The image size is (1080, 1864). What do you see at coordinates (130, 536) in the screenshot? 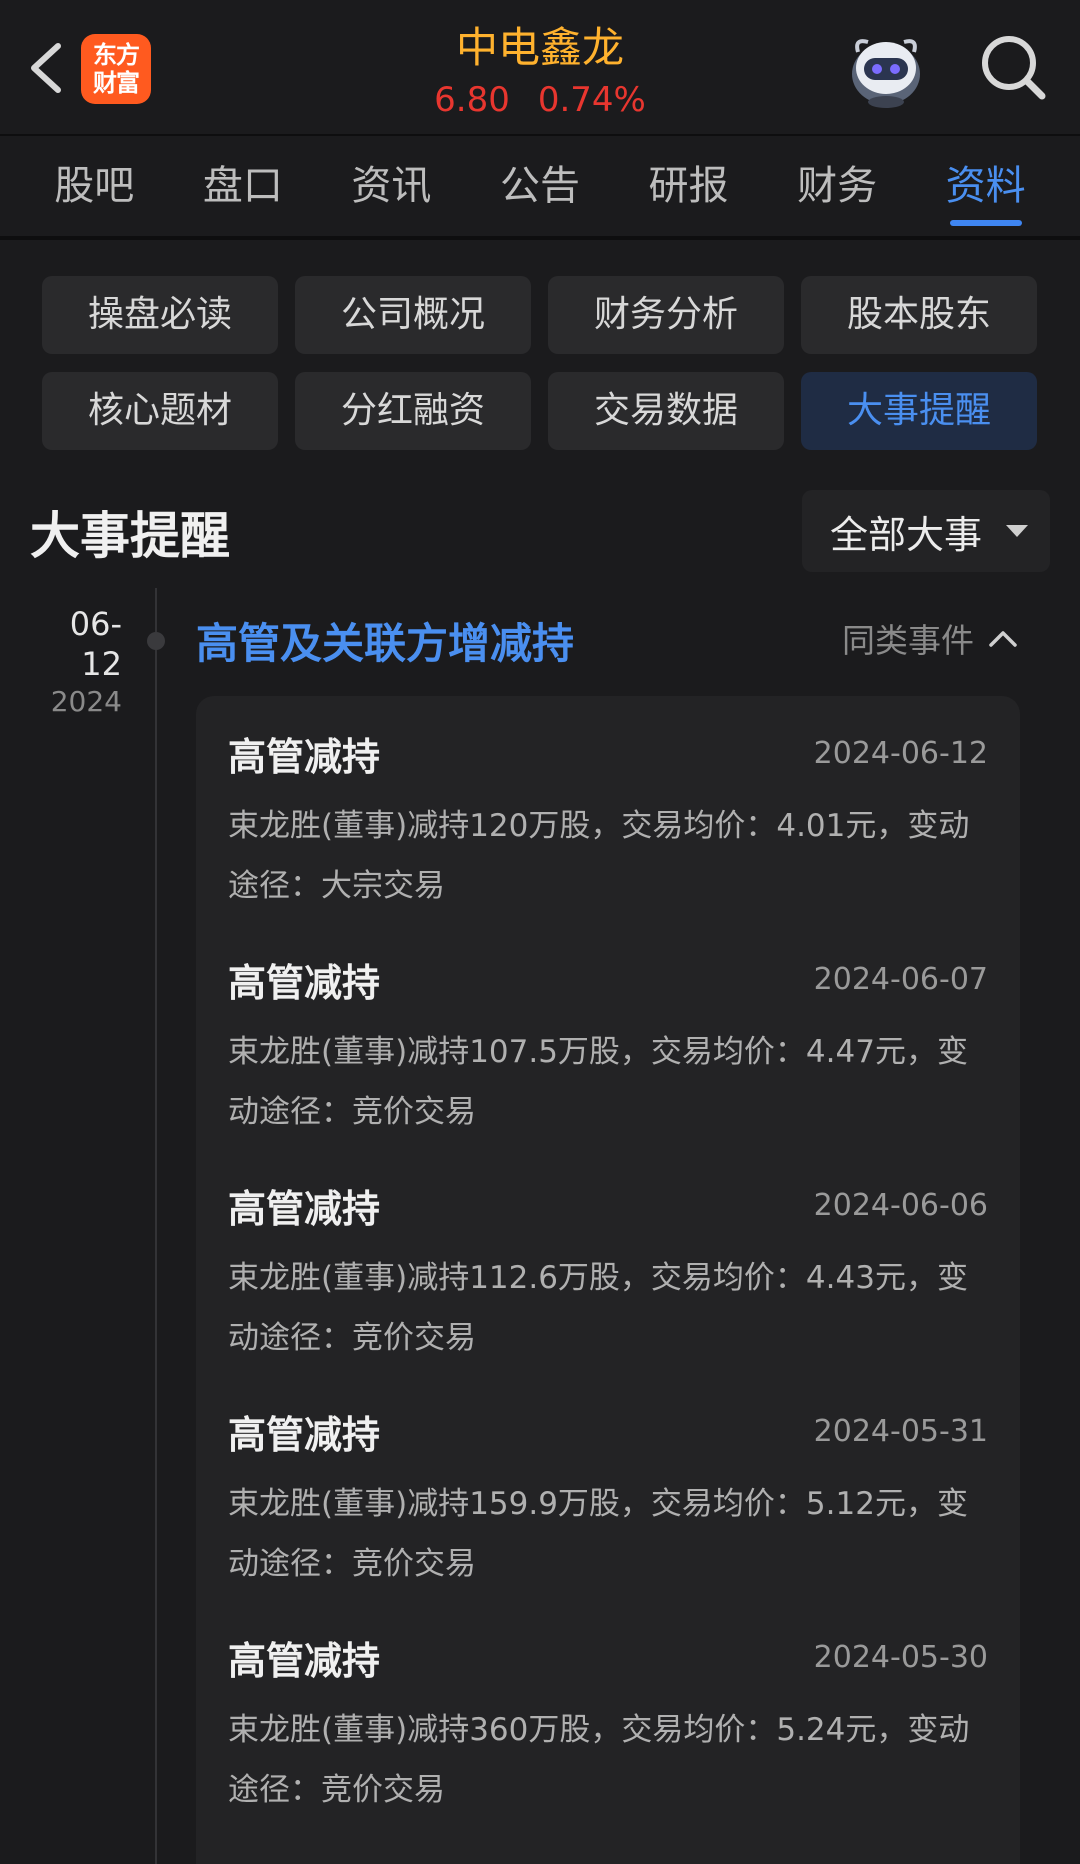
I see `section-title: 大事提醒` at bounding box center [130, 536].